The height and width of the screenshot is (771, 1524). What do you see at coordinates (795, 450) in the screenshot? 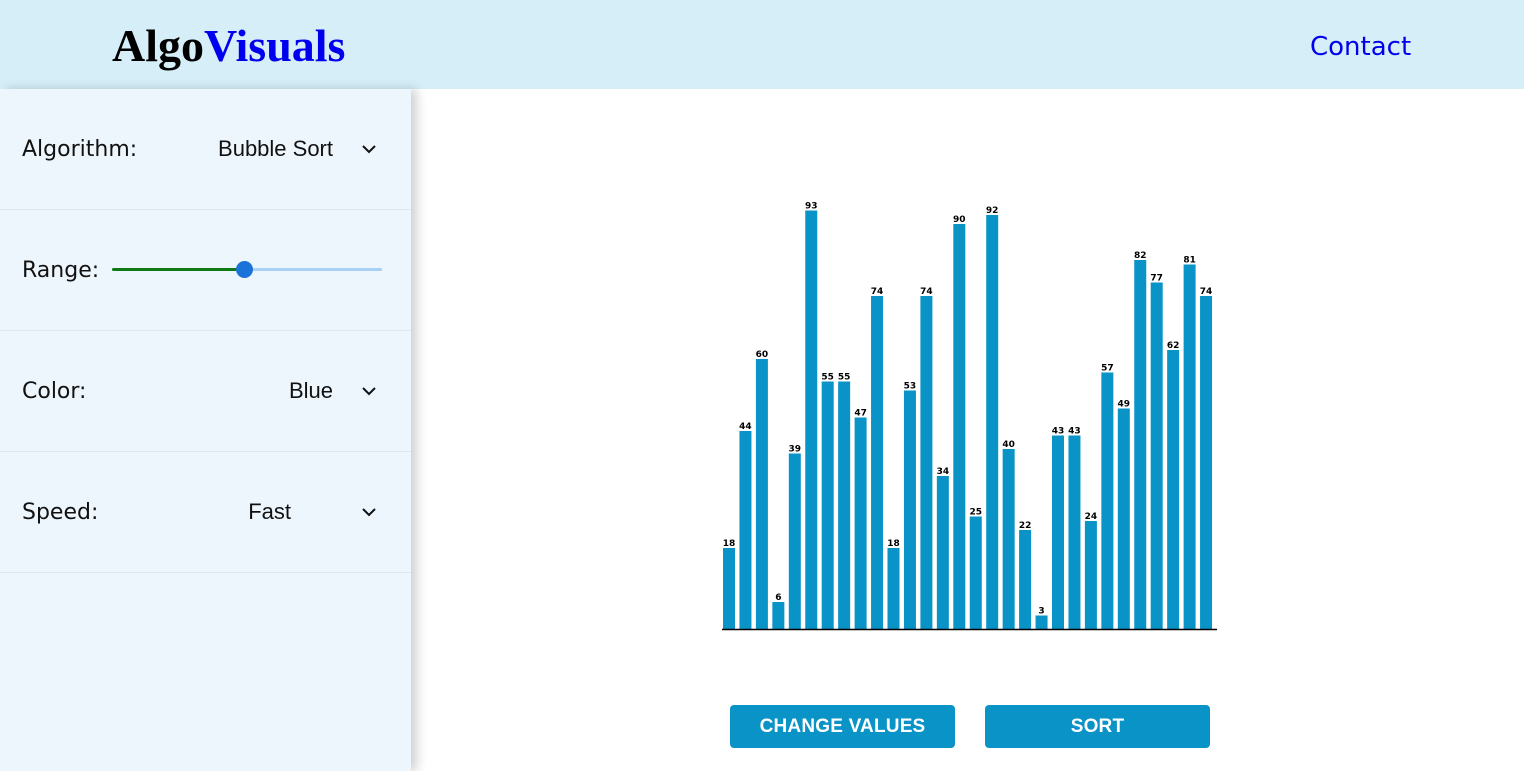
I see `bar-value-label: 39` at bounding box center [795, 450].